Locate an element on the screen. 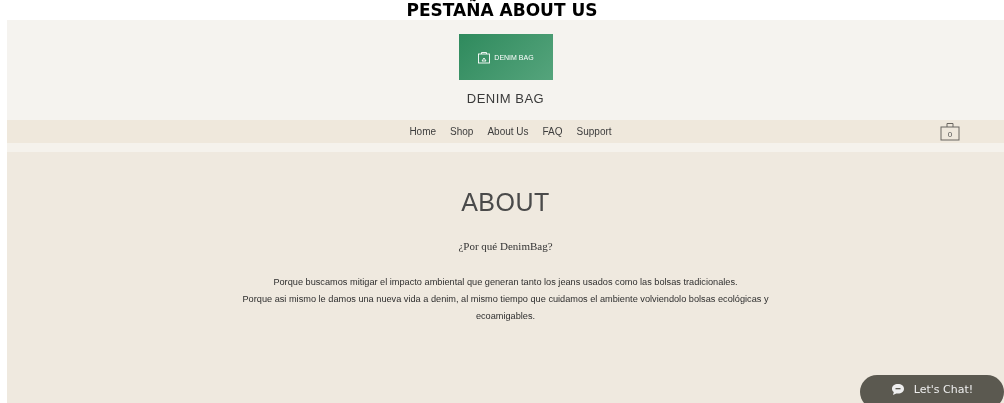  cart-count: 0 is located at coordinates (950, 135).